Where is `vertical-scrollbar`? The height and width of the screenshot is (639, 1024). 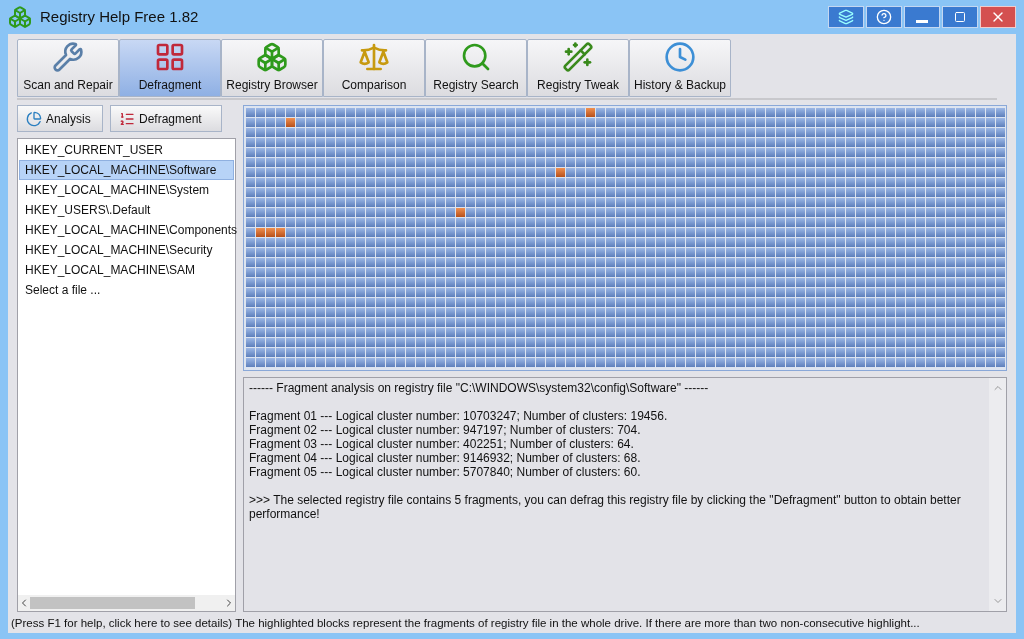
vertical-scrollbar is located at coordinates (997, 494).